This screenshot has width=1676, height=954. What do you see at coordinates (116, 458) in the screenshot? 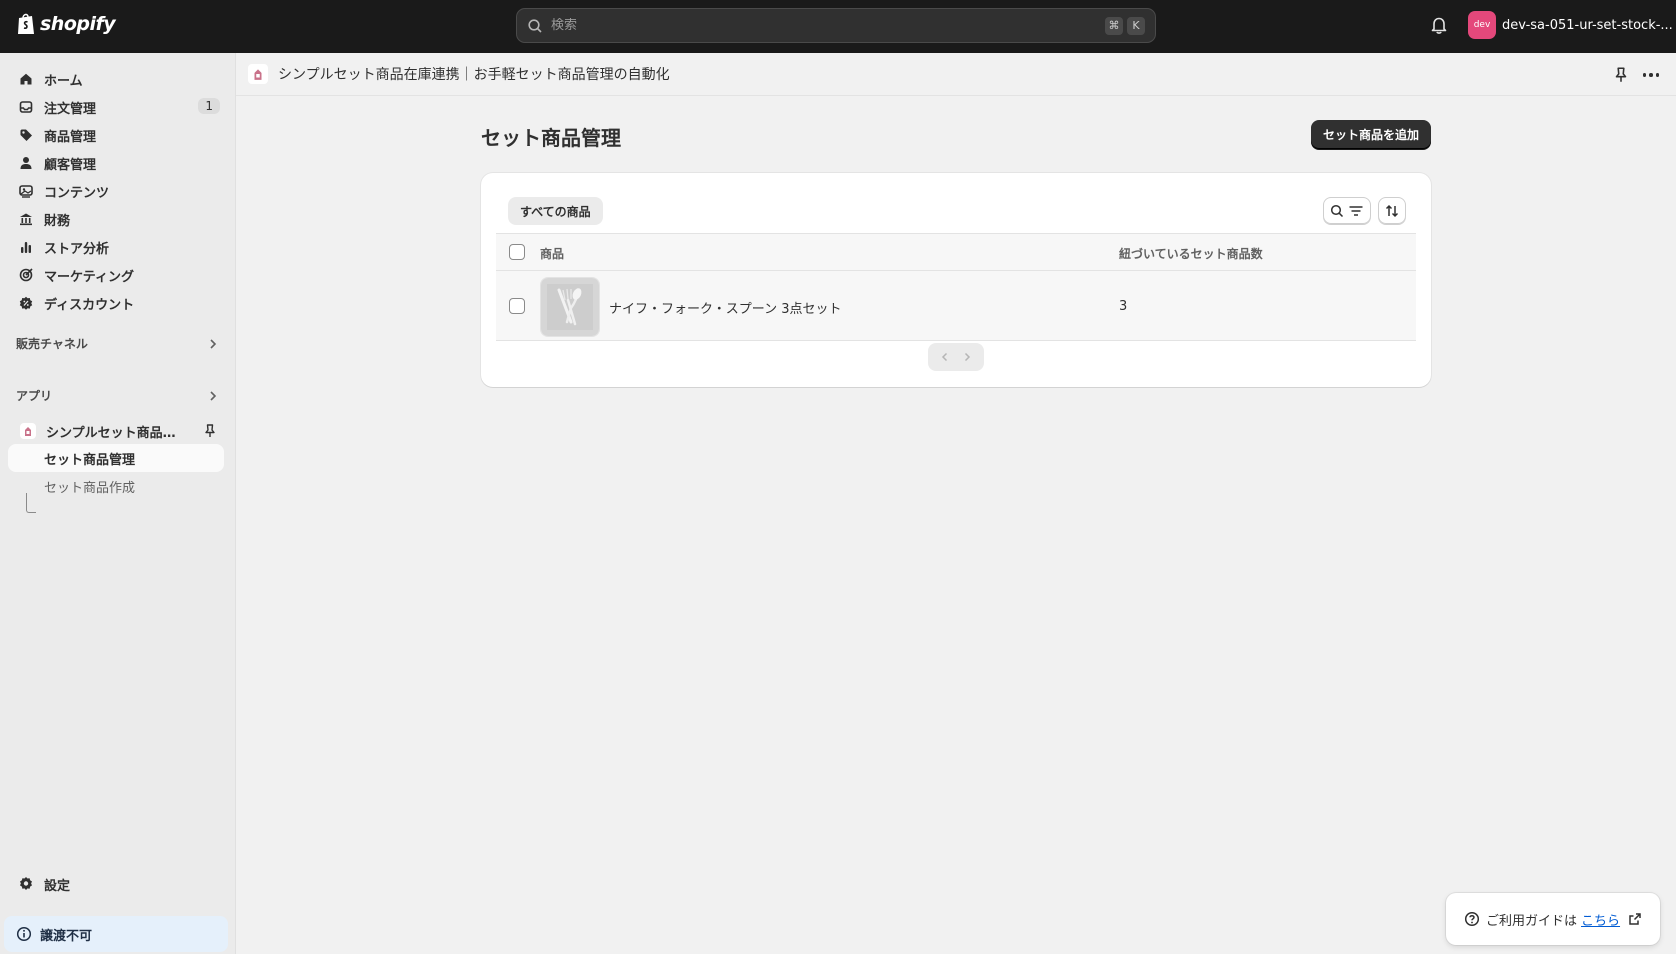
I see `sidebar-sub-item-set-products: セット商品管理` at bounding box center [116, 458].